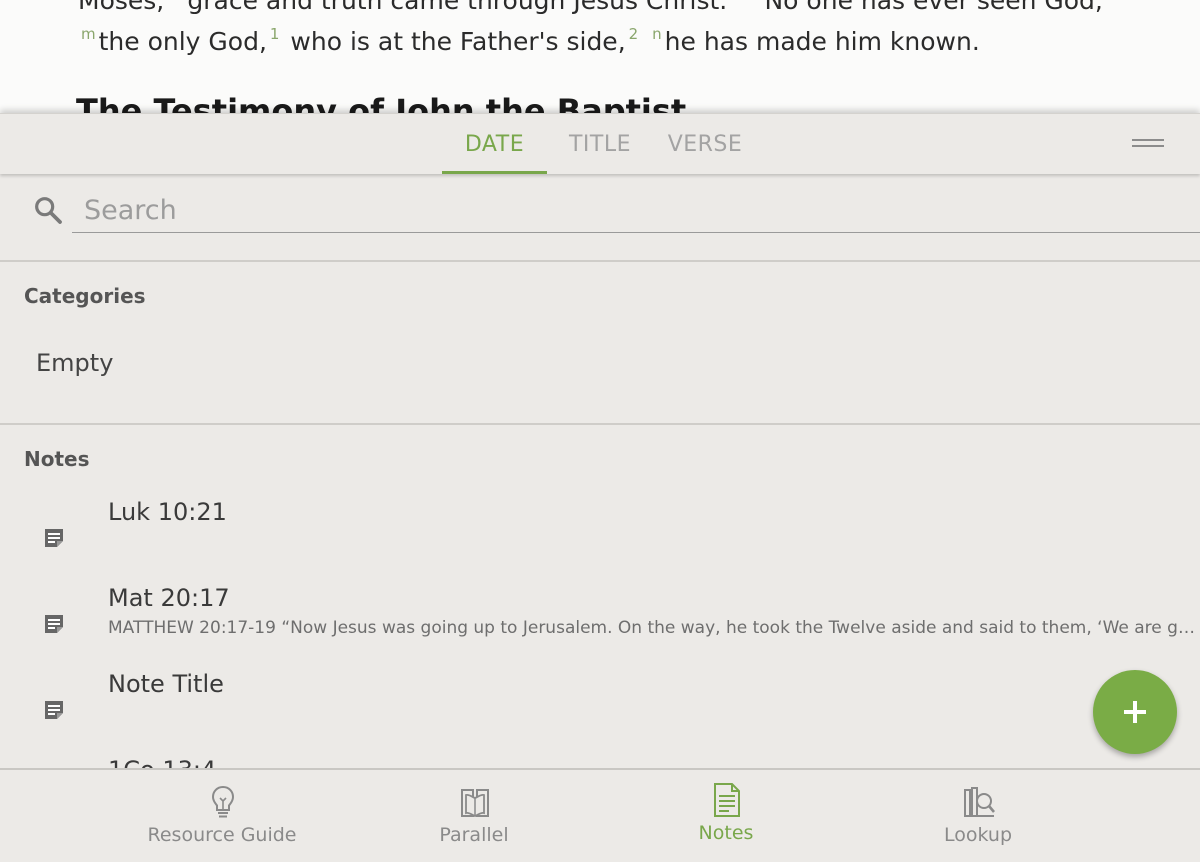 The image size is (1200, 862). Describe the element at coordinates (57, 459) in the screenshot. I see `notes-header: Notes` at that location.